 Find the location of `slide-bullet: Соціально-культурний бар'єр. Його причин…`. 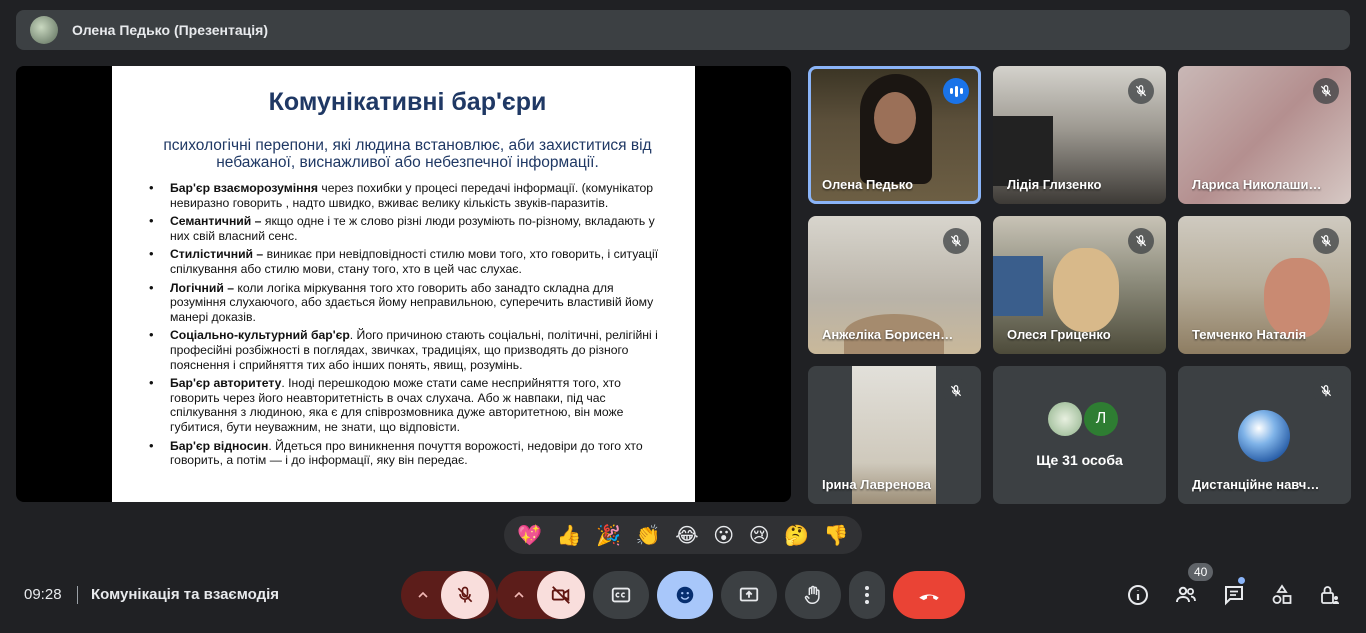

slide-bullet: Соціально-культурний бар'єр. Його причин… is located at coordinates (407, 350).